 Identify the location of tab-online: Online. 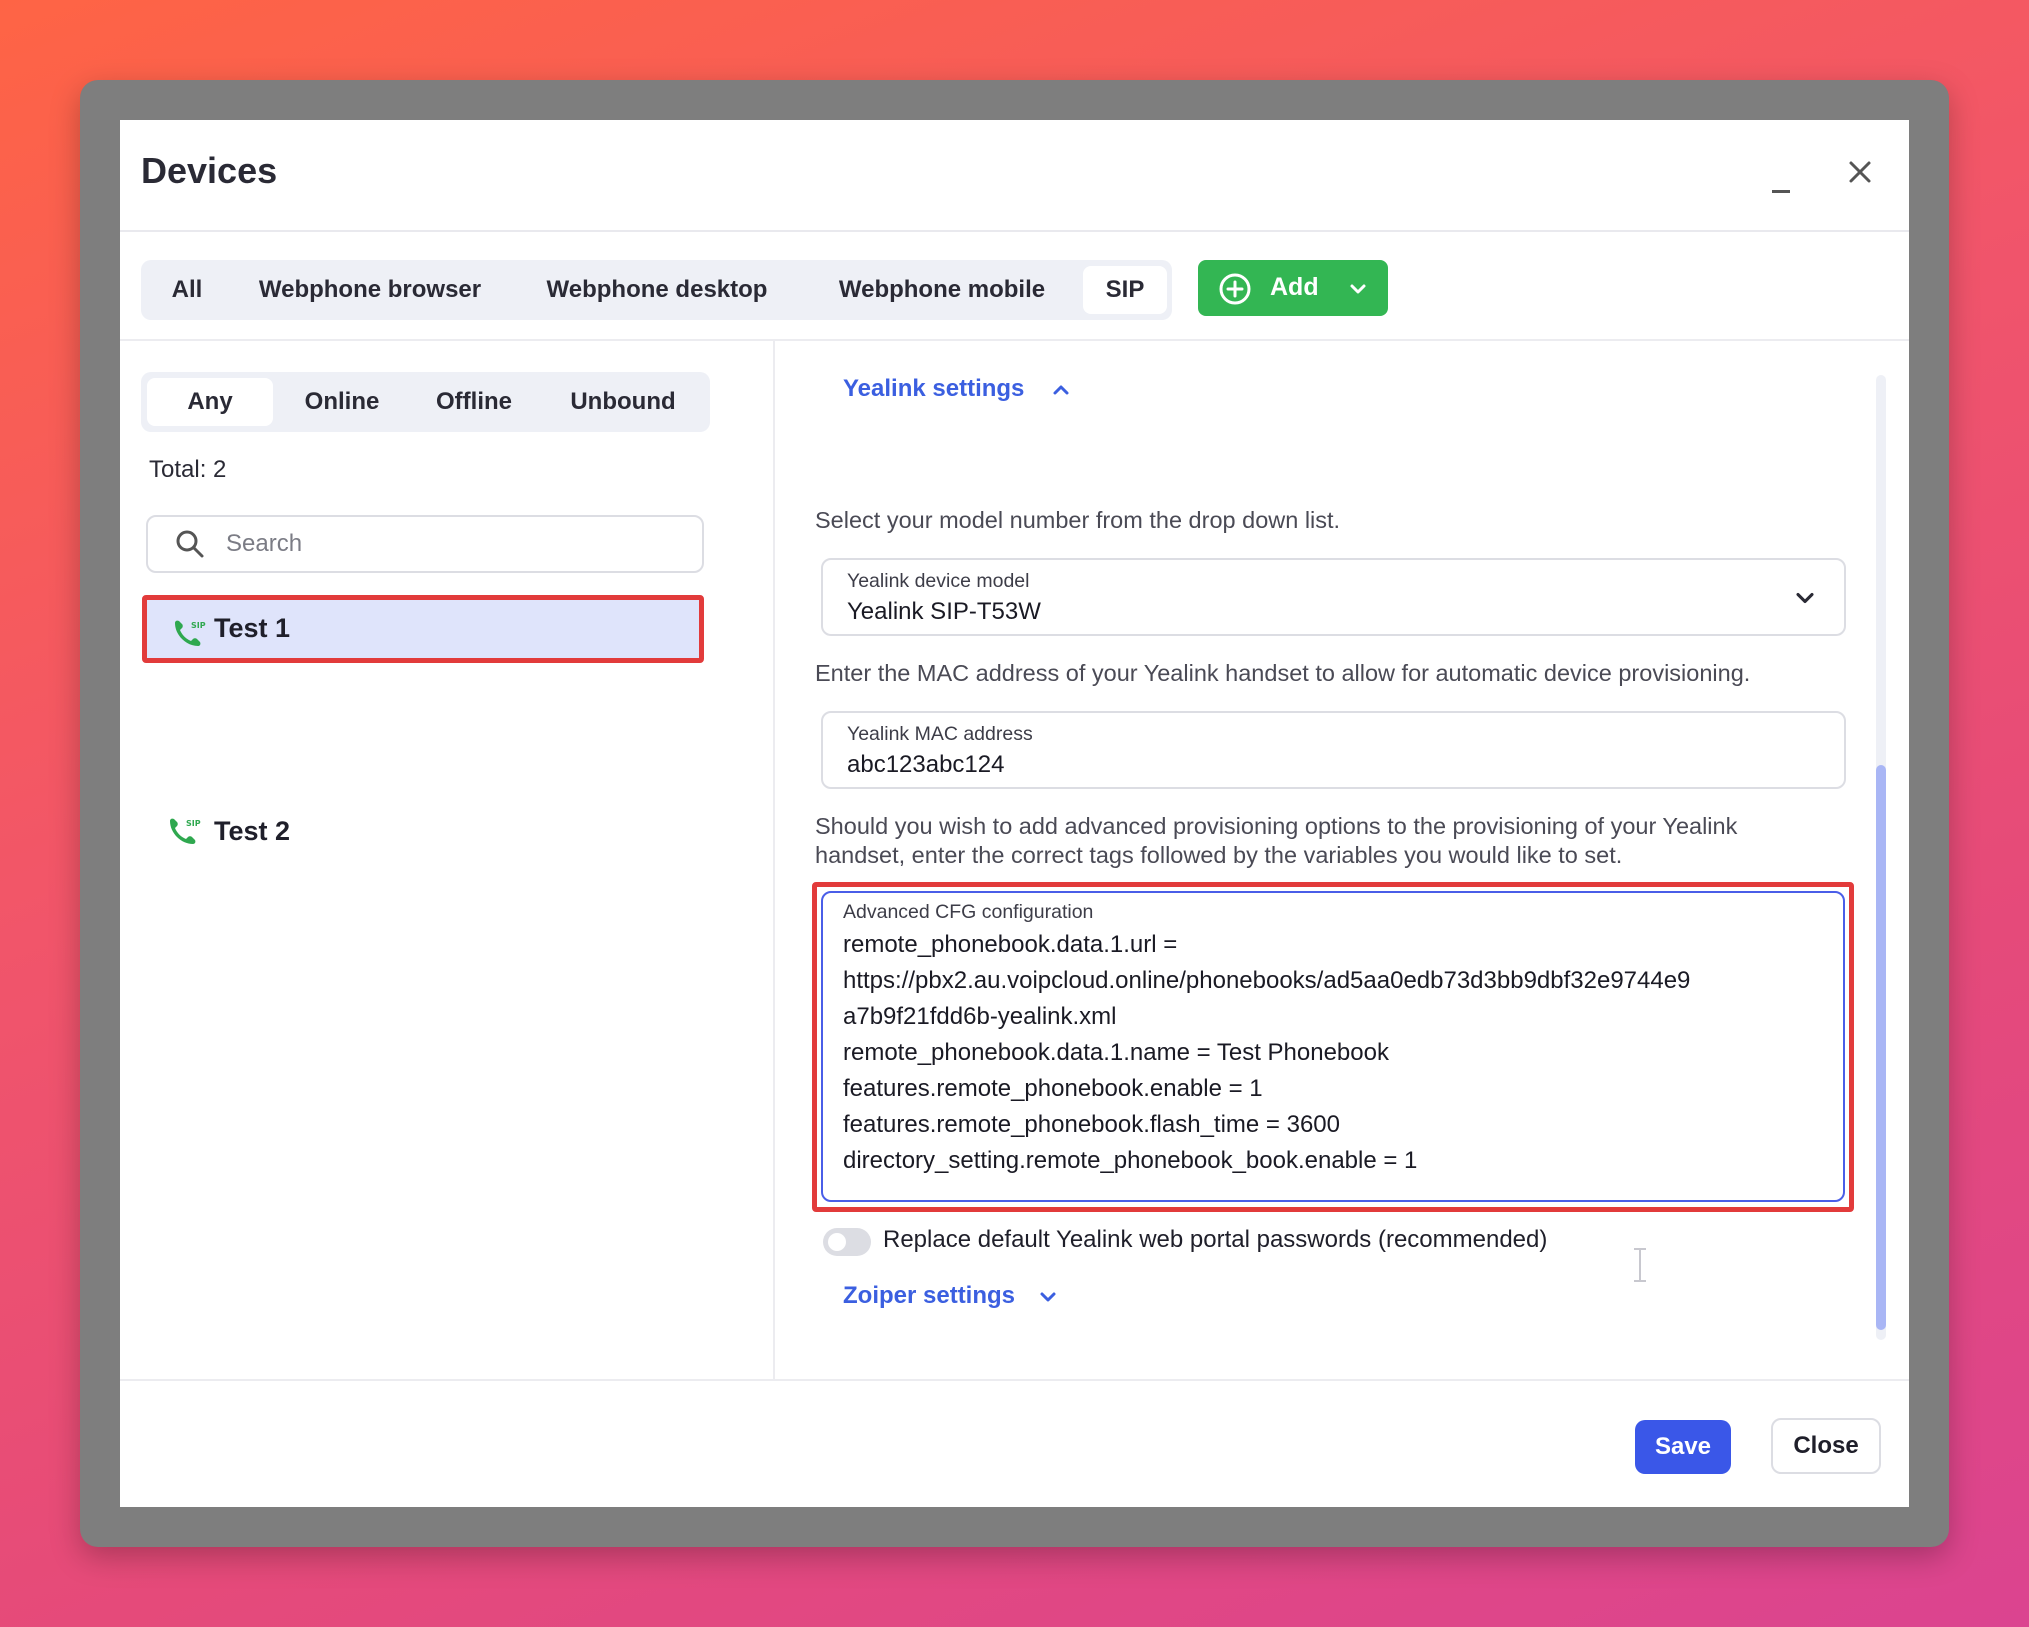
(342, 402).